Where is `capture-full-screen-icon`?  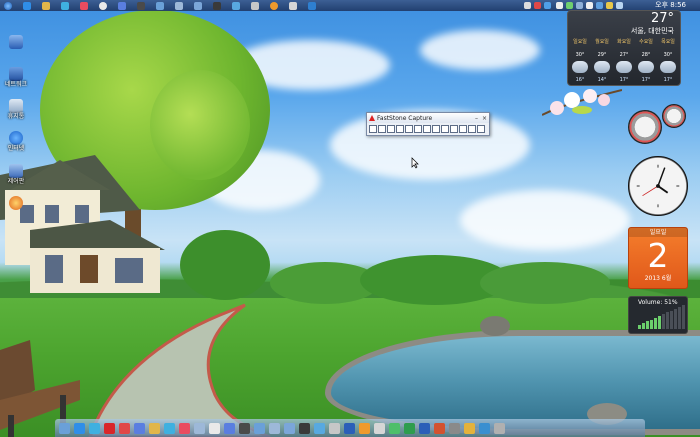 capture-full-screen-icon is located at coordinates (409, 129).